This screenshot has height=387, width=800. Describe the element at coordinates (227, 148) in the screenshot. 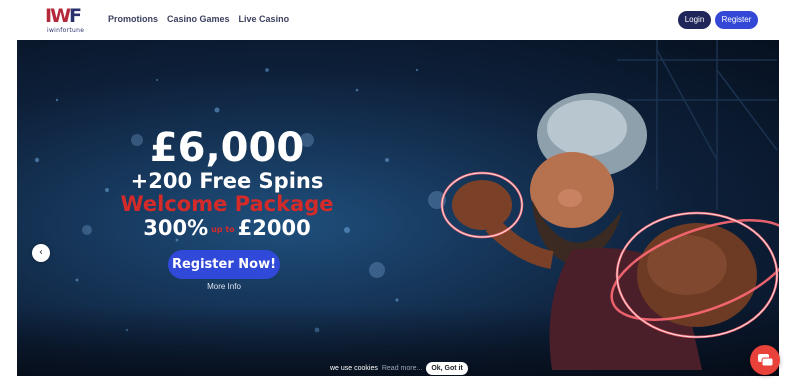

I see `bonus-amount: £6,000` at that location.